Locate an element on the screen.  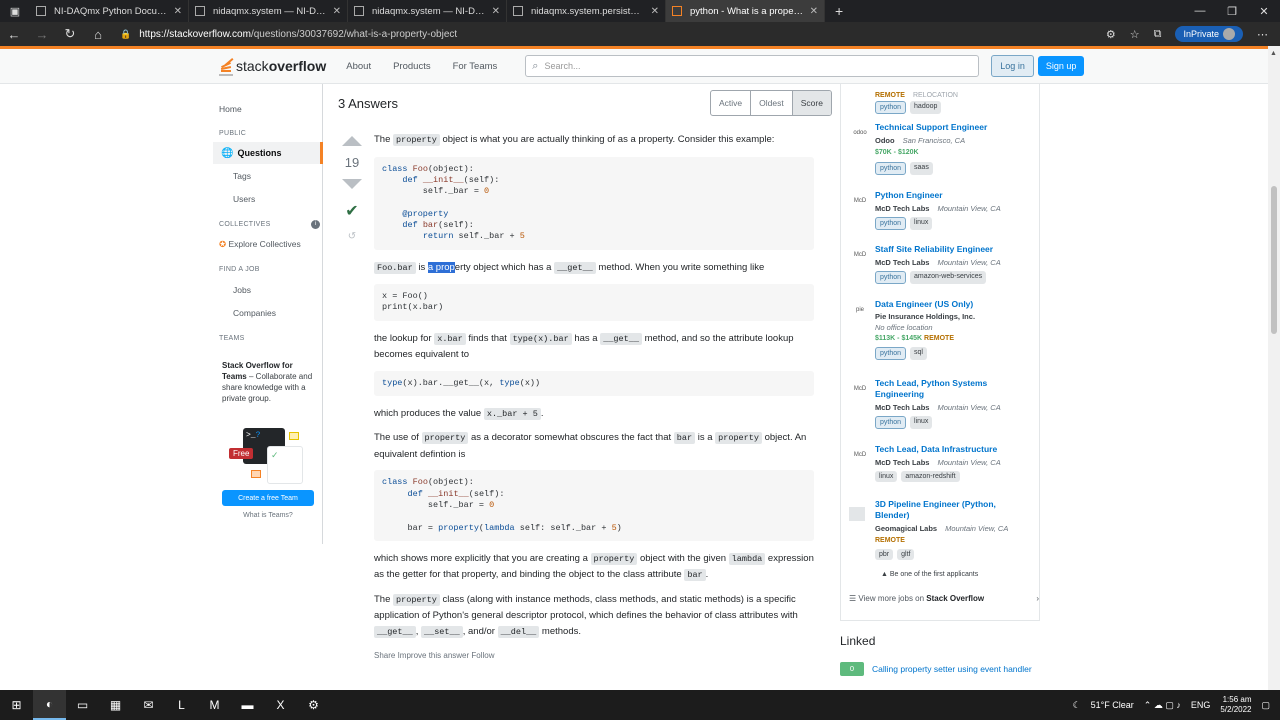
store-icon: ▦ is located at coordinates (115, 705).